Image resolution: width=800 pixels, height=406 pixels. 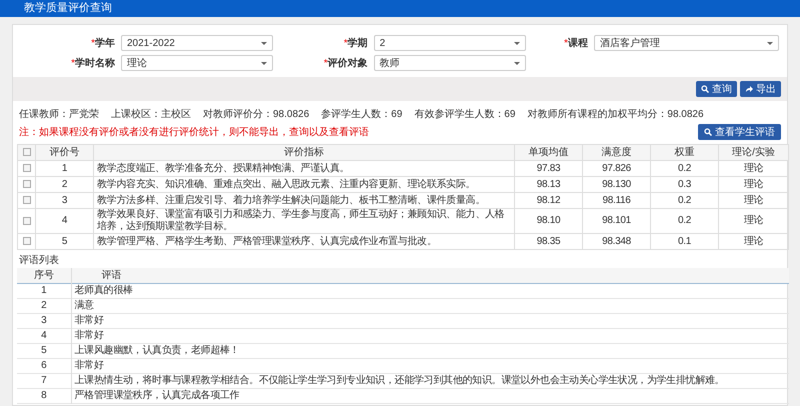 I want to click on warning-note: 注：如果课程没有评价或者没有进行评价统计，则不能导出，查询以及查看评语, so click(x=194, y=133).